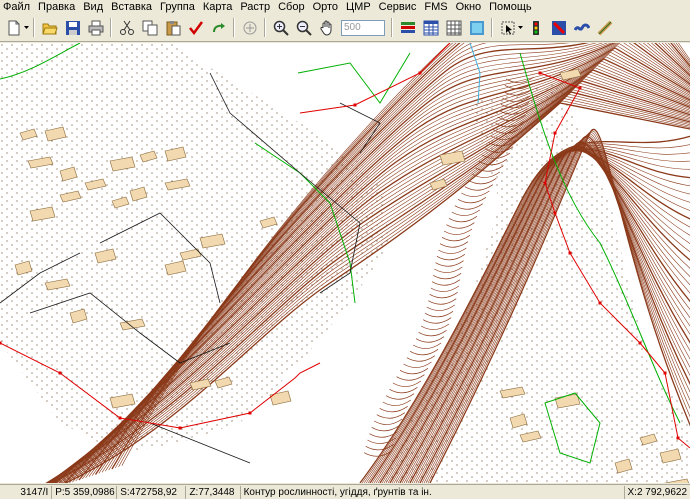 The image size is (690, 499). I want to click on apply-button, so click(195, 27).